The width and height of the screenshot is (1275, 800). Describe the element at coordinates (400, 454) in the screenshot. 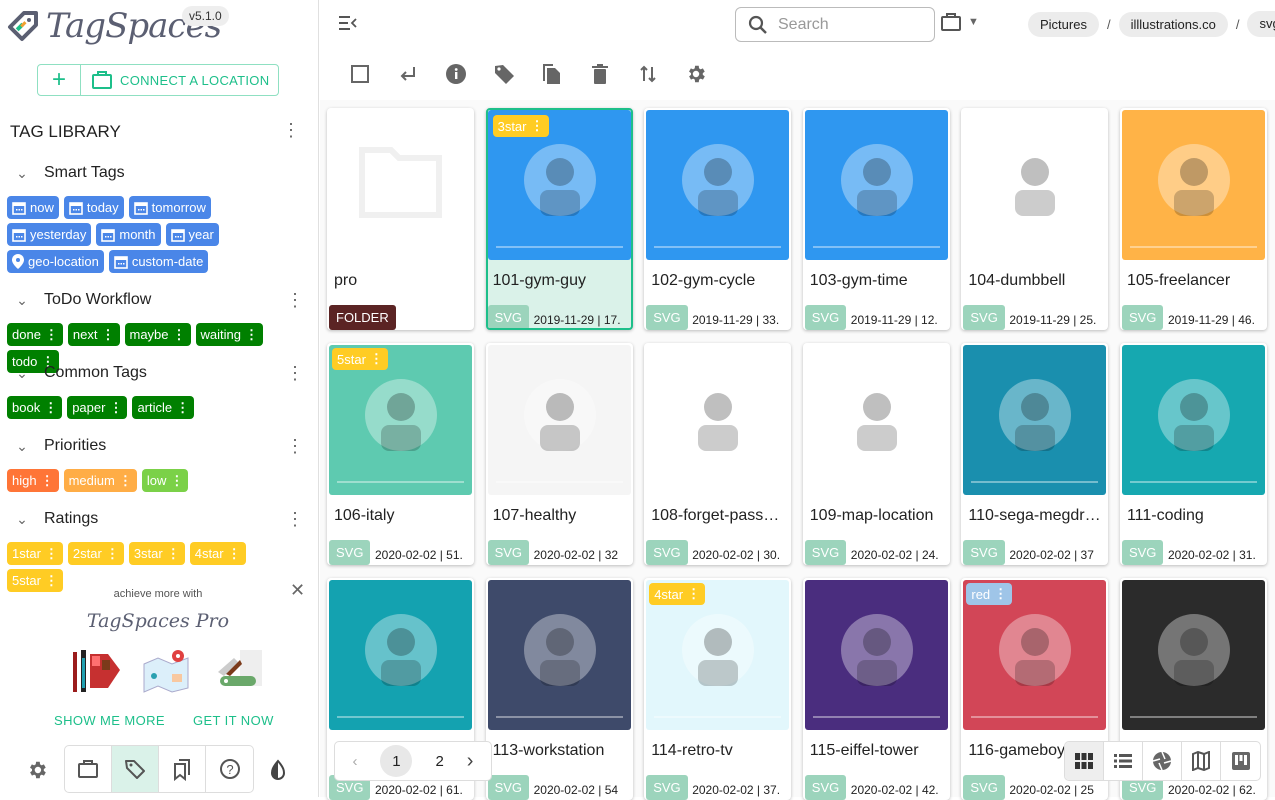

I see `file-card: 5star ⋮ 106-italy SVG 2020-02-02 | 51.` at that location.